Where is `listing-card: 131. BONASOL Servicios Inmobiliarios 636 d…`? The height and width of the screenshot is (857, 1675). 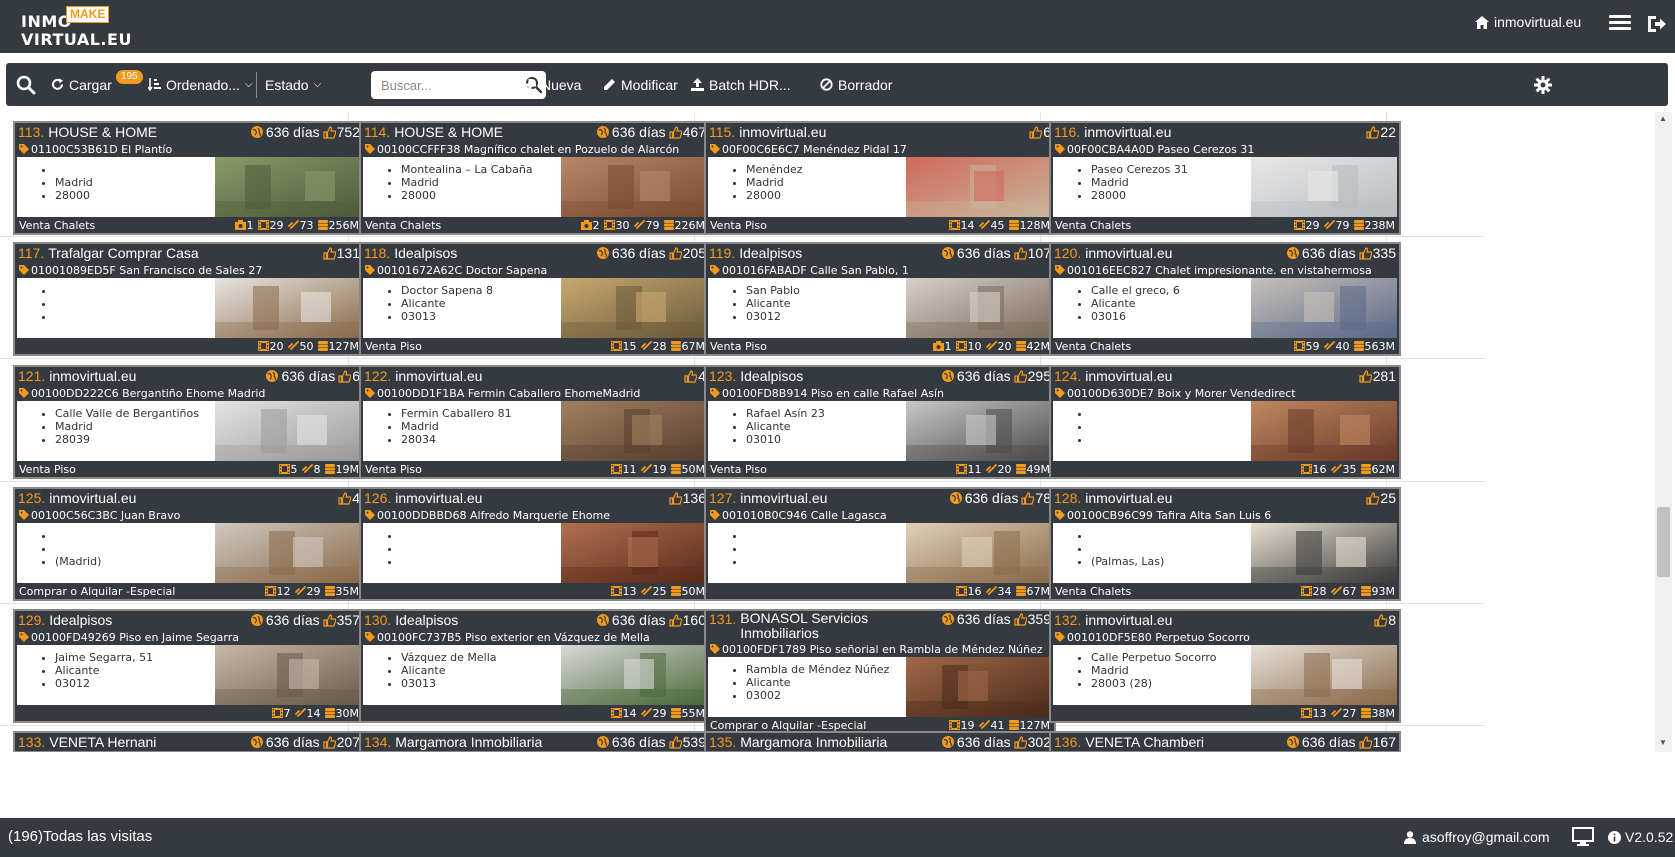
listing-card: 131. BONASOL Servicios Inmobiliarios 636 d… is located at coordinates (880, 672).